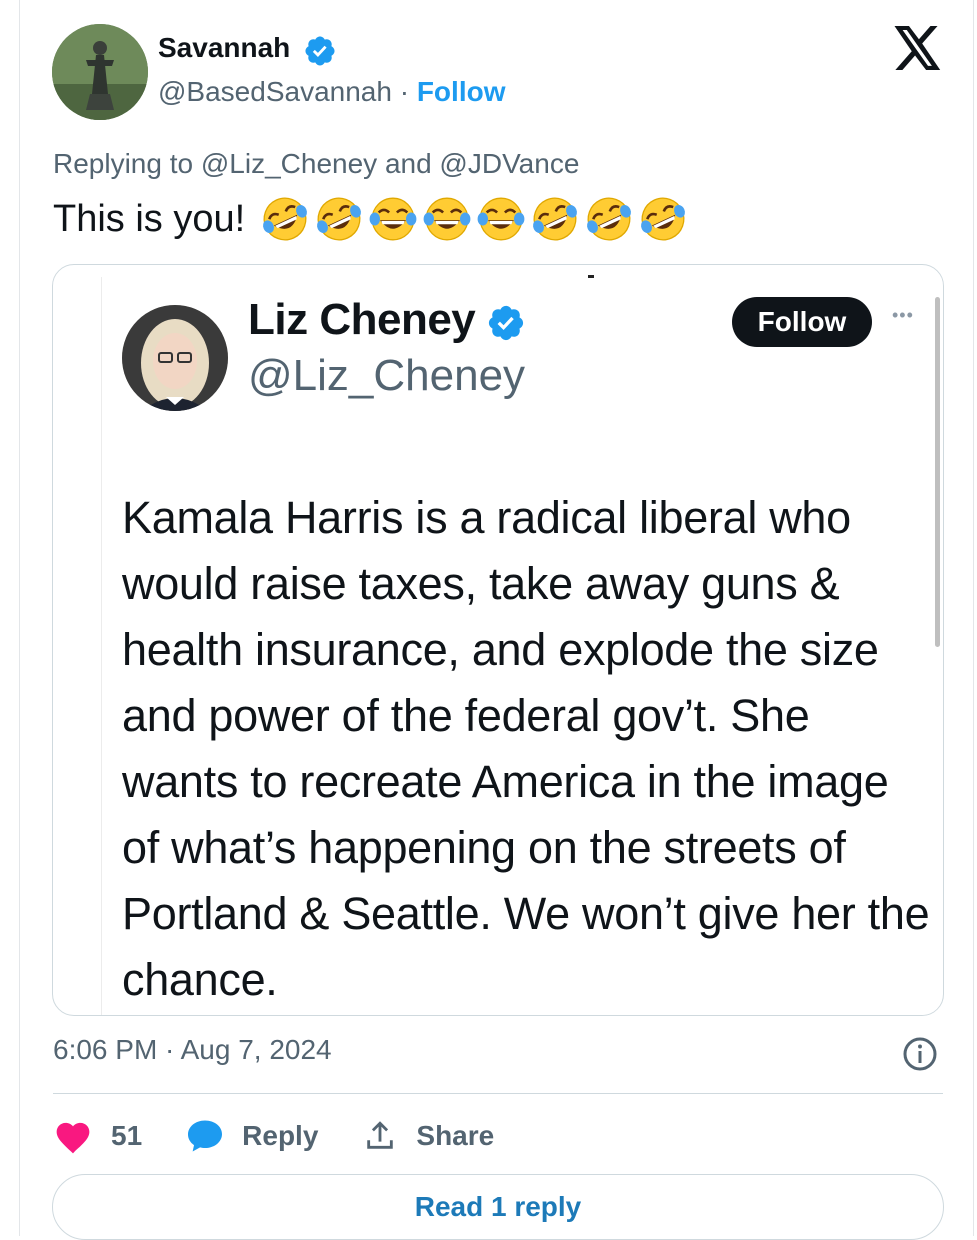  Describe the element at coordinates (316, 163) in the screenshot. I see `replying-to: Replying to @Liz_Cheney and @JDVance` at that location.